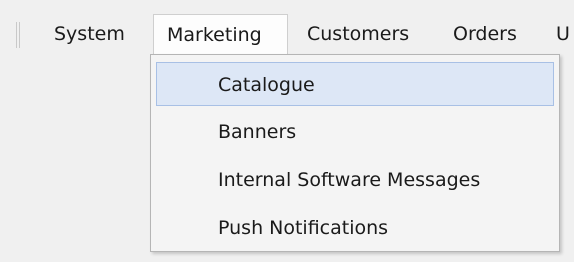 Image resolution: width=574 pixels, height=262 pixels. I want to click on dropdown-item-push-notifications: Push Notifications, so click(355, 228).